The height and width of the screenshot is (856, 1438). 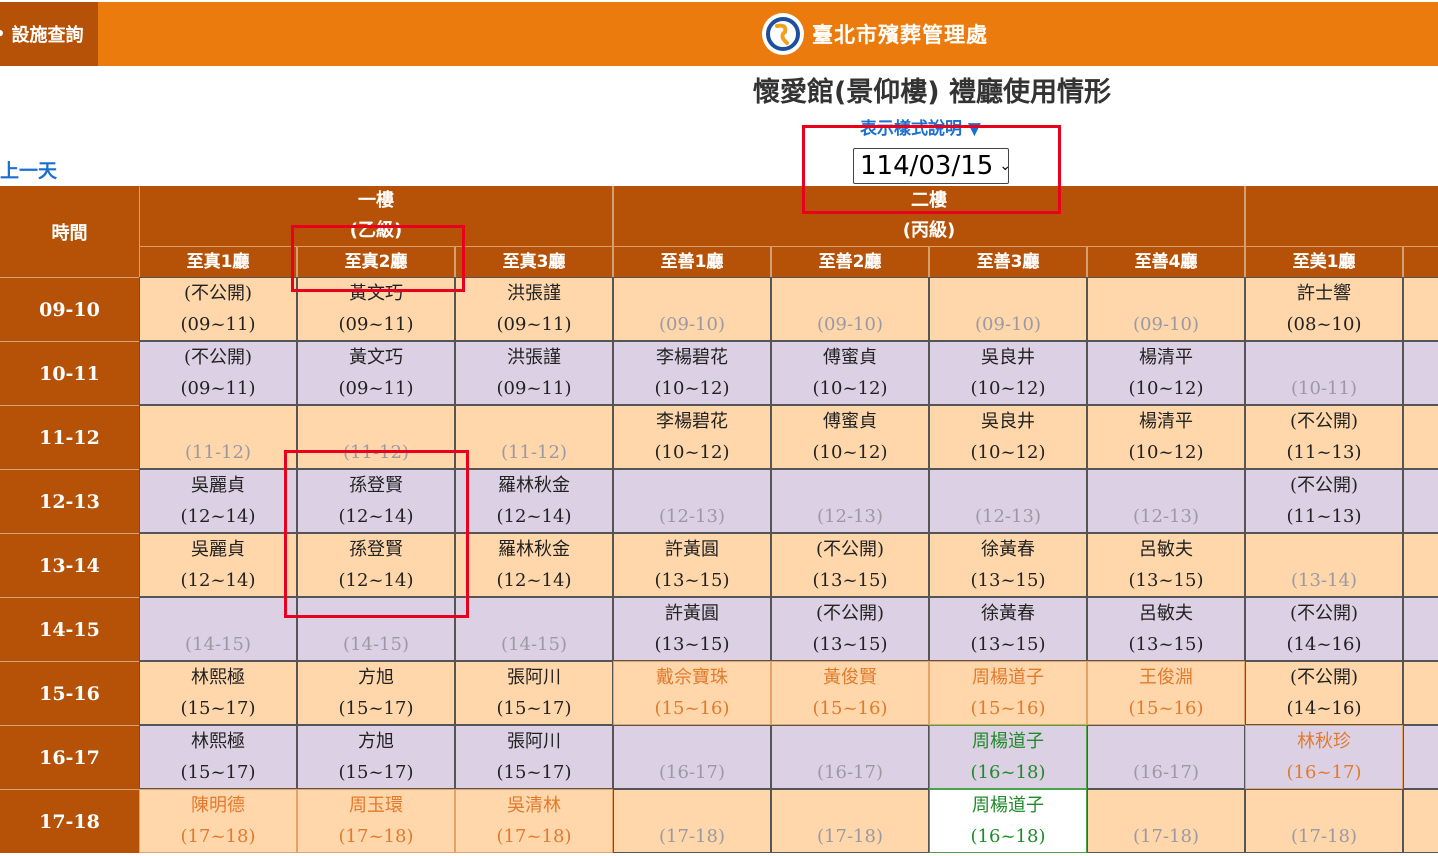 What do you see at coordinates (1420, 309) in the screenshot?
I see `offscreen-cell` at bounding box center [1420, 309].